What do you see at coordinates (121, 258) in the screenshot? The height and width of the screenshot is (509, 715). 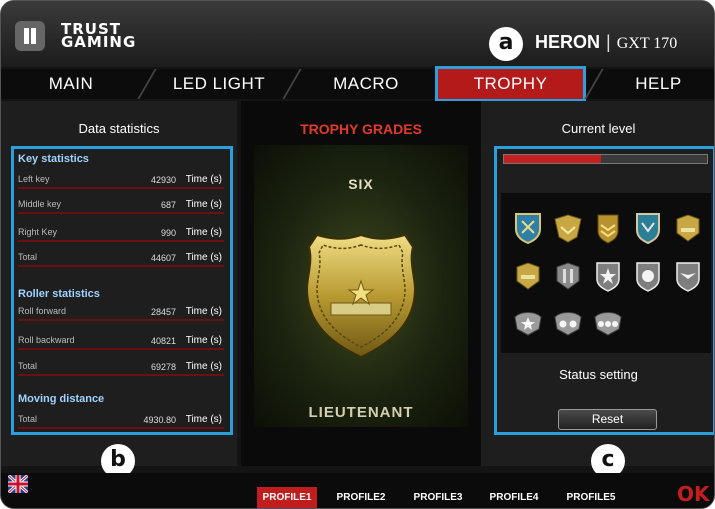 I see `table-row: Total 44607 Time (s)` at bounding box center [121, 258].